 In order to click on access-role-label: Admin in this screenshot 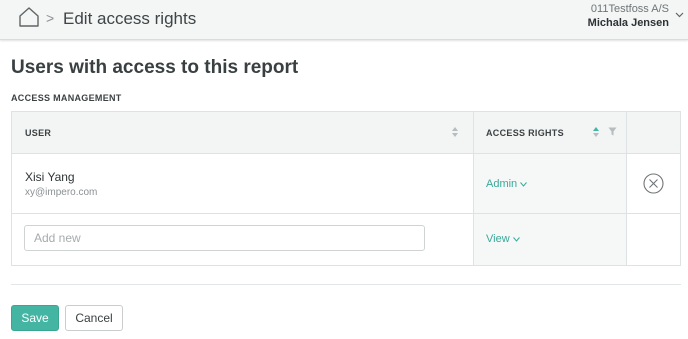, I will do `click(502, 184)`.